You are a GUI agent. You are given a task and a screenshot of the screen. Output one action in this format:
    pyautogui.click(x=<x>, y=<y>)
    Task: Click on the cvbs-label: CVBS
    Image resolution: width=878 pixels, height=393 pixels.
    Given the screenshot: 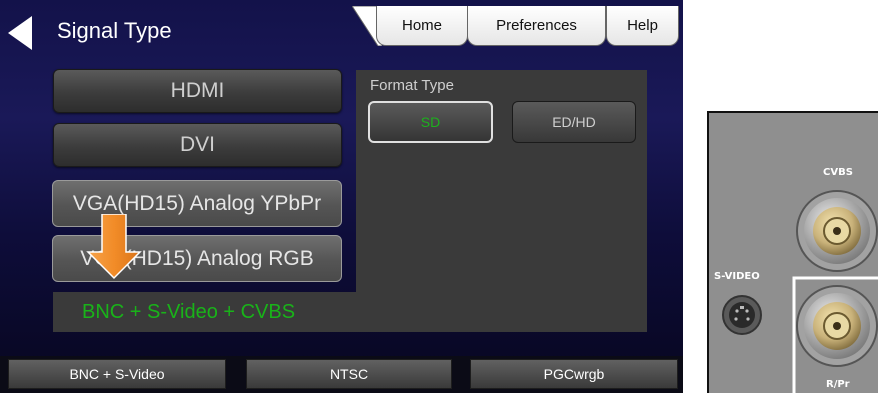 What is the action you would take?
    pyautogui.click(x=838, y=172)
    